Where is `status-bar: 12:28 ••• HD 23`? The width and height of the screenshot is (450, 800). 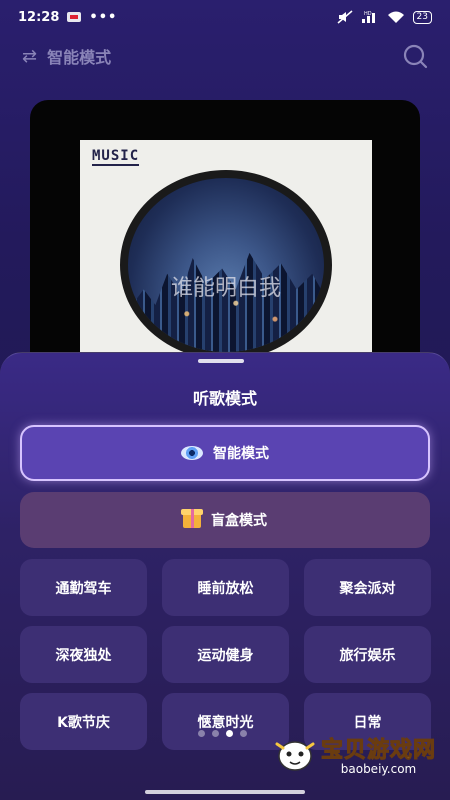
status-bar: 12:28 ••• HD 23 is located at coordinates (225, 17).